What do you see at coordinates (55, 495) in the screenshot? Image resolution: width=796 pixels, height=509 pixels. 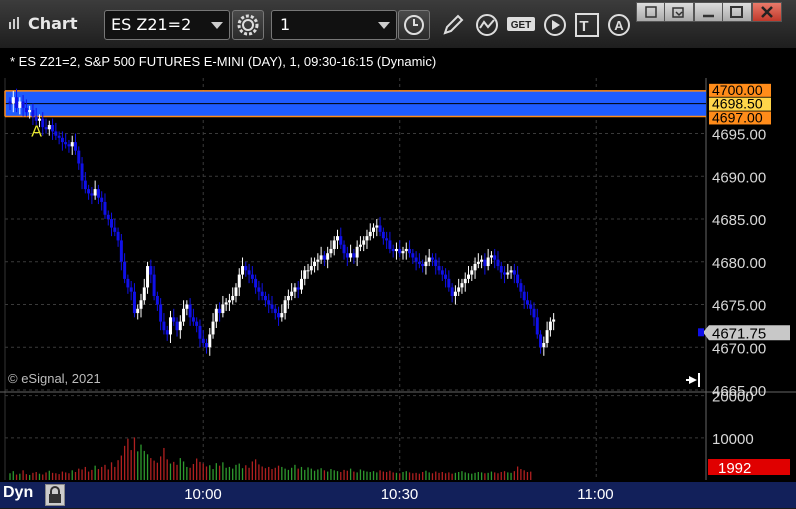 I see `lock-button` at bounding box center [55, 495].